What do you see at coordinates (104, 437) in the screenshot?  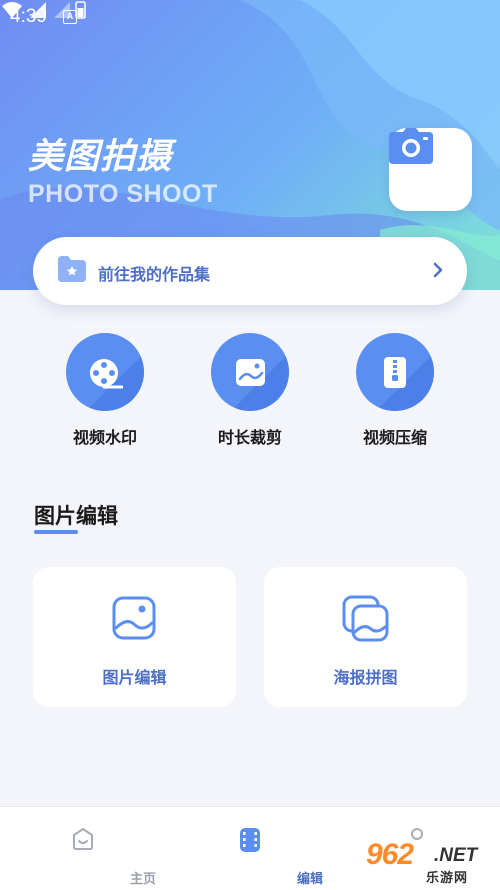 I see `tool-label: 视频水印` at bounding box center [104, 437].